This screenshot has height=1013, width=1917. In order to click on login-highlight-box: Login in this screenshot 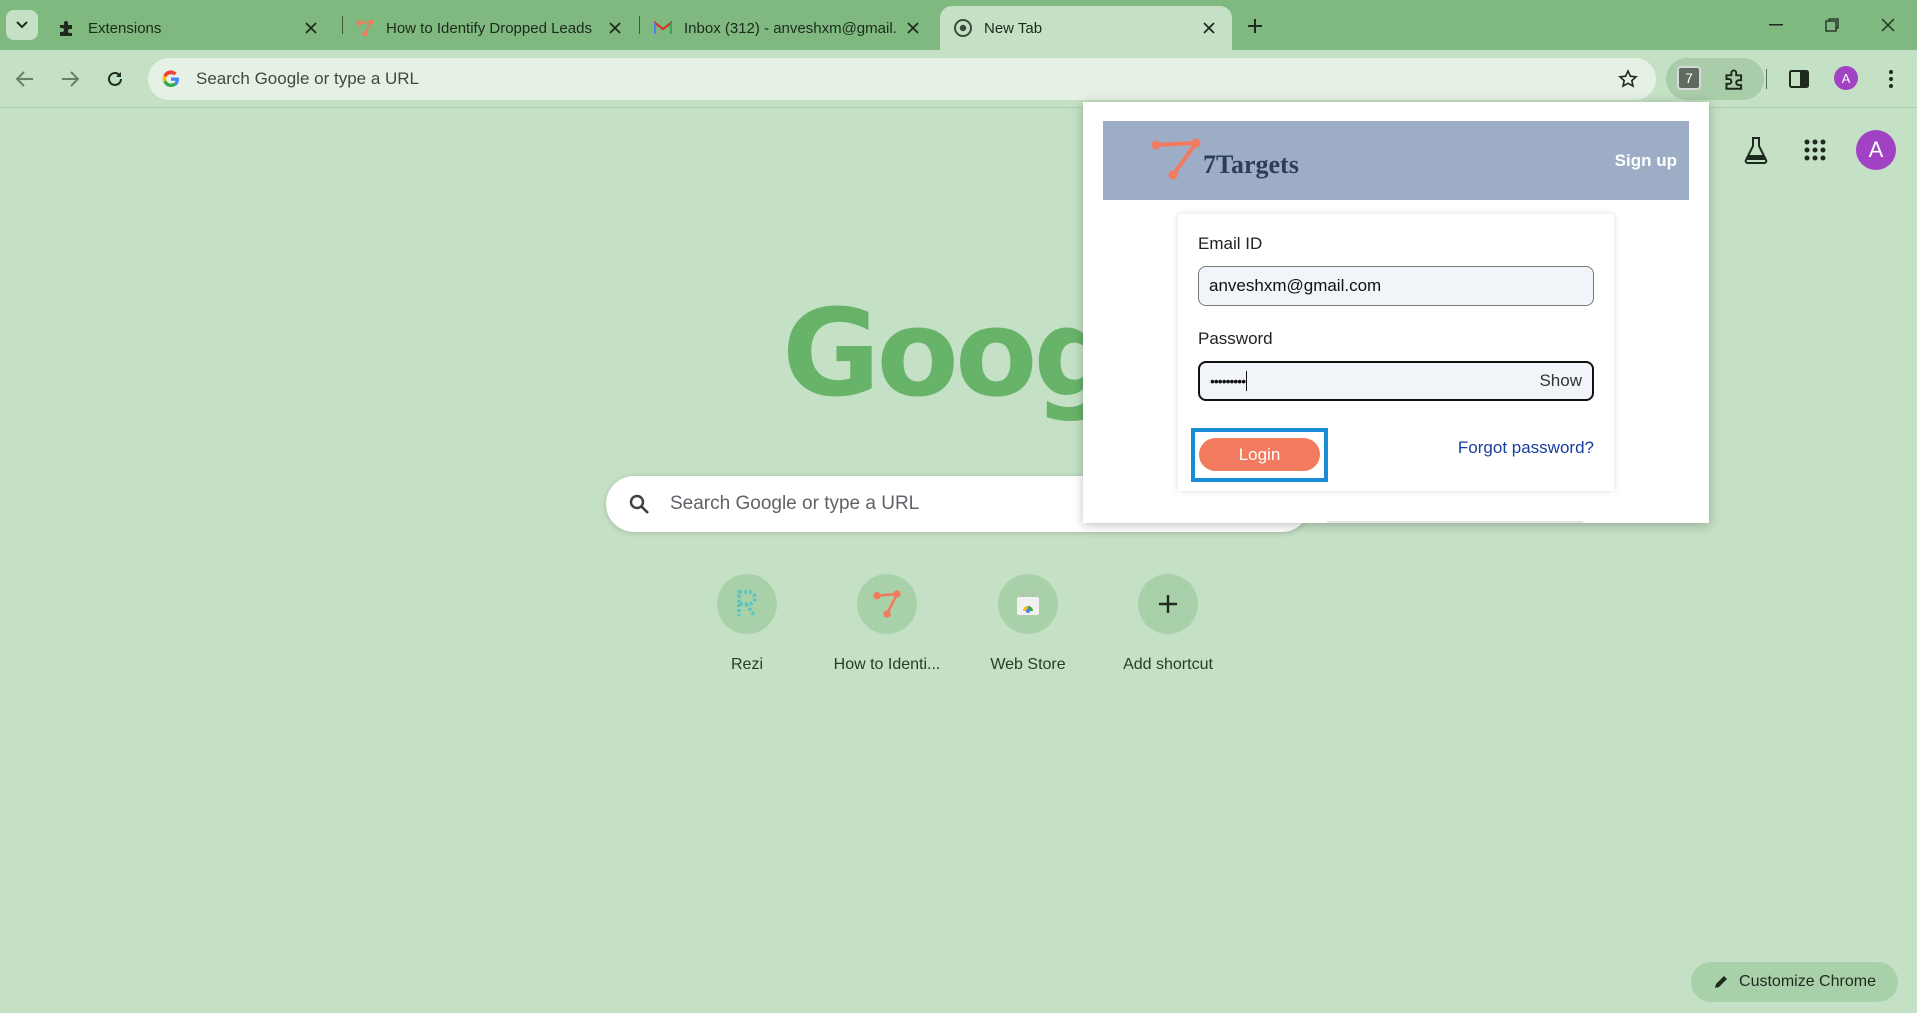, I will do `click(1259, 455)`.